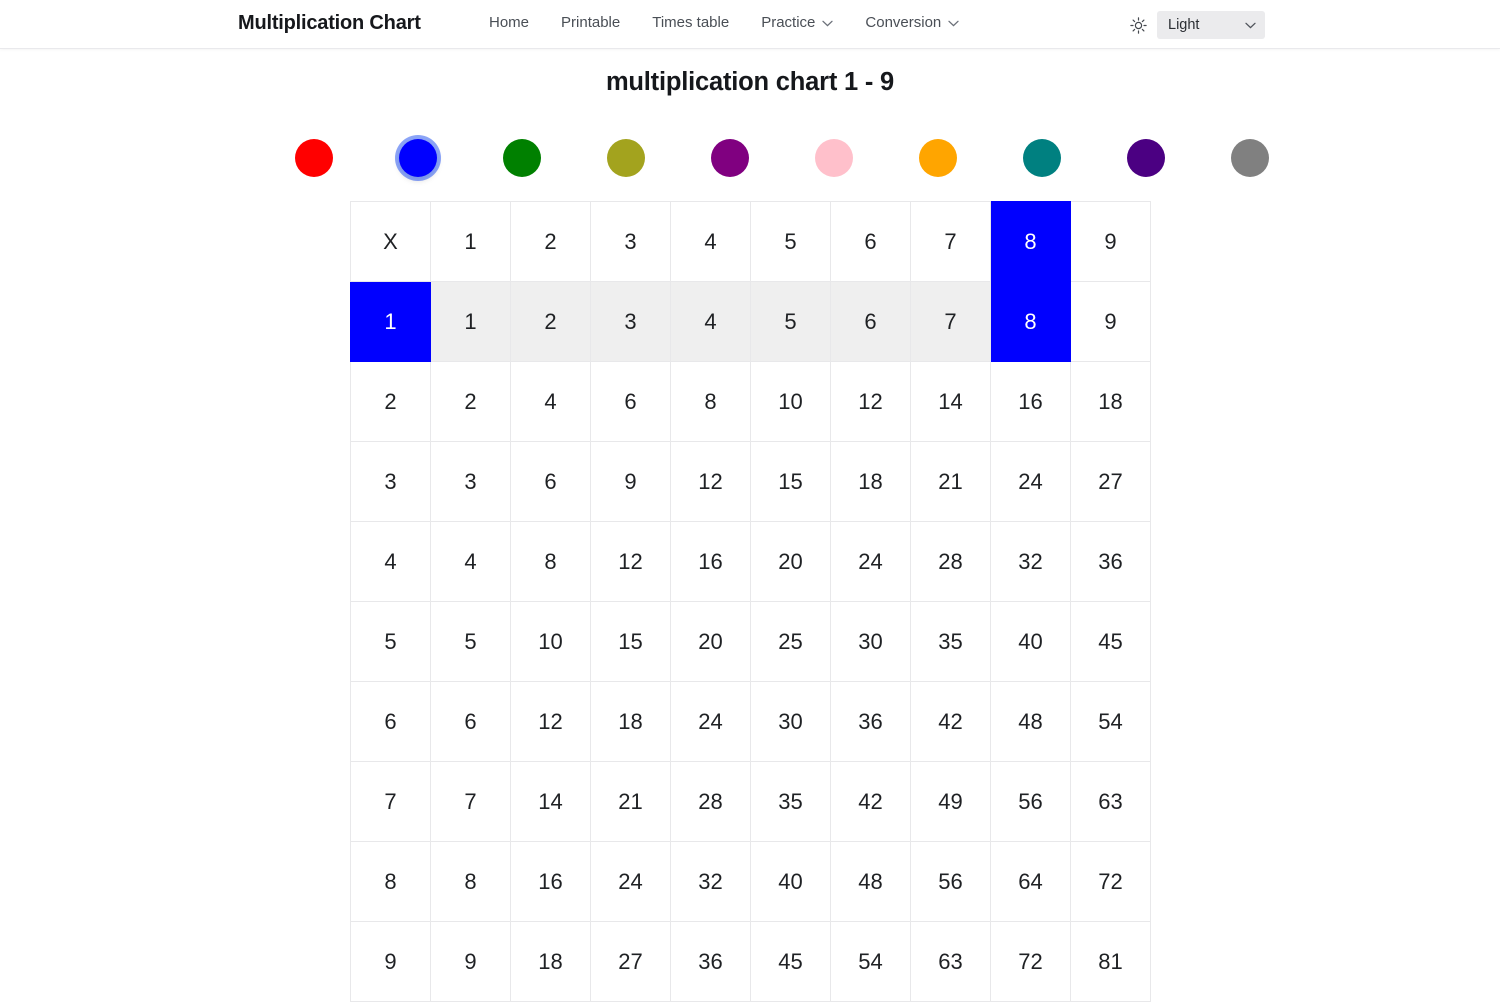  I want to click on nav-link-conversion: Conversion, so click(912, 22).